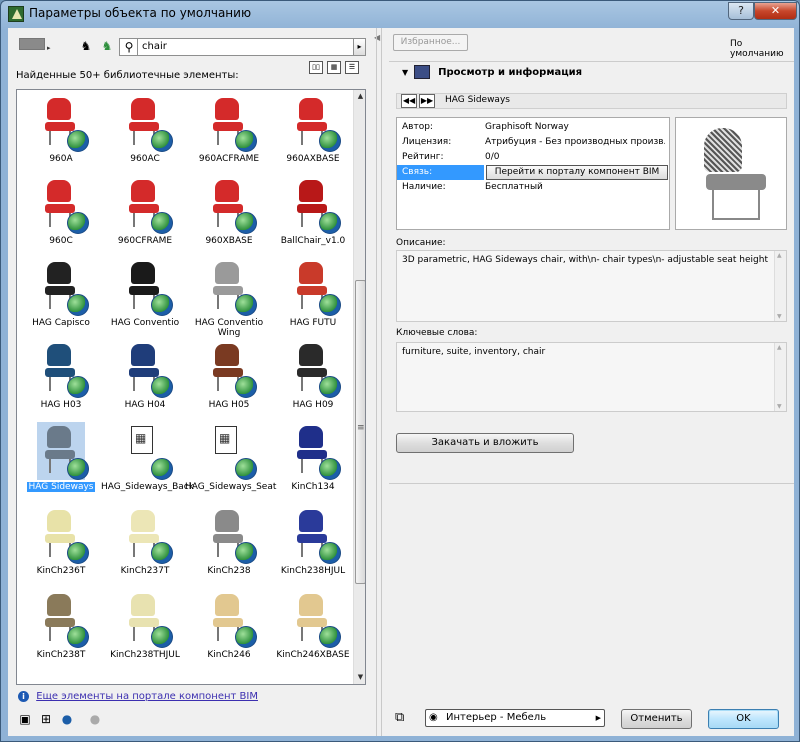  Describe the element at coordinates (313, 545) in the screenshot. I see `library-item: KinCh238HJUL` at that location.